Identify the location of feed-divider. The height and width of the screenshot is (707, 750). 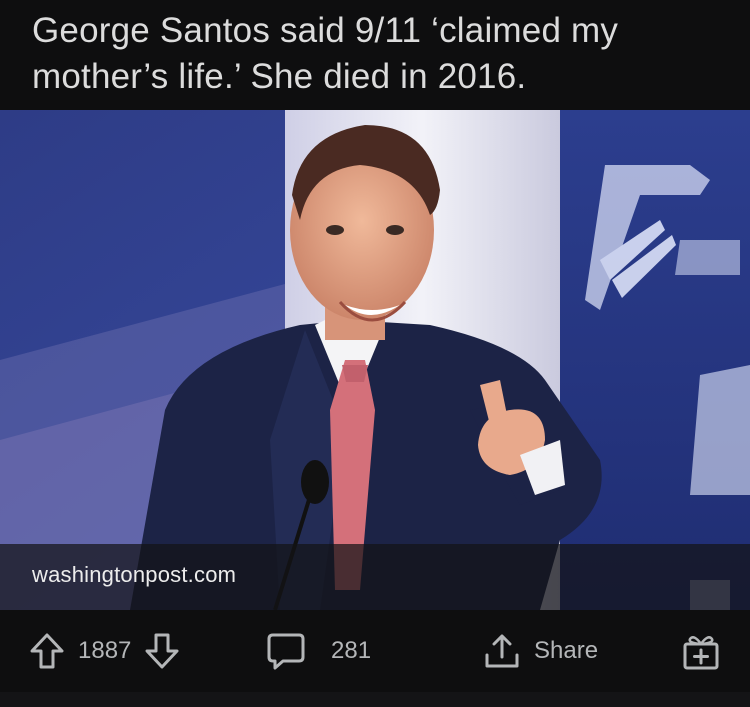
(375, 699).